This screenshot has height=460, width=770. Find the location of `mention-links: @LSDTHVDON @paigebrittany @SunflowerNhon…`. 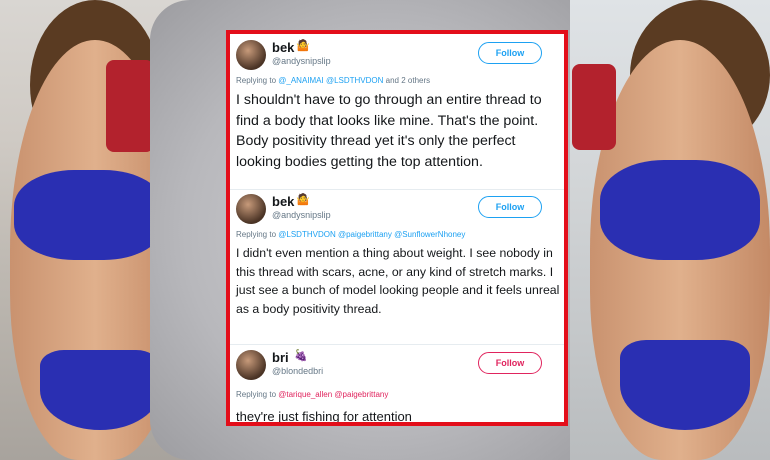

mention-links: @LSDTHVDON @paigebrittany @SunflowerNhon… is located at coordinates (371, 234).